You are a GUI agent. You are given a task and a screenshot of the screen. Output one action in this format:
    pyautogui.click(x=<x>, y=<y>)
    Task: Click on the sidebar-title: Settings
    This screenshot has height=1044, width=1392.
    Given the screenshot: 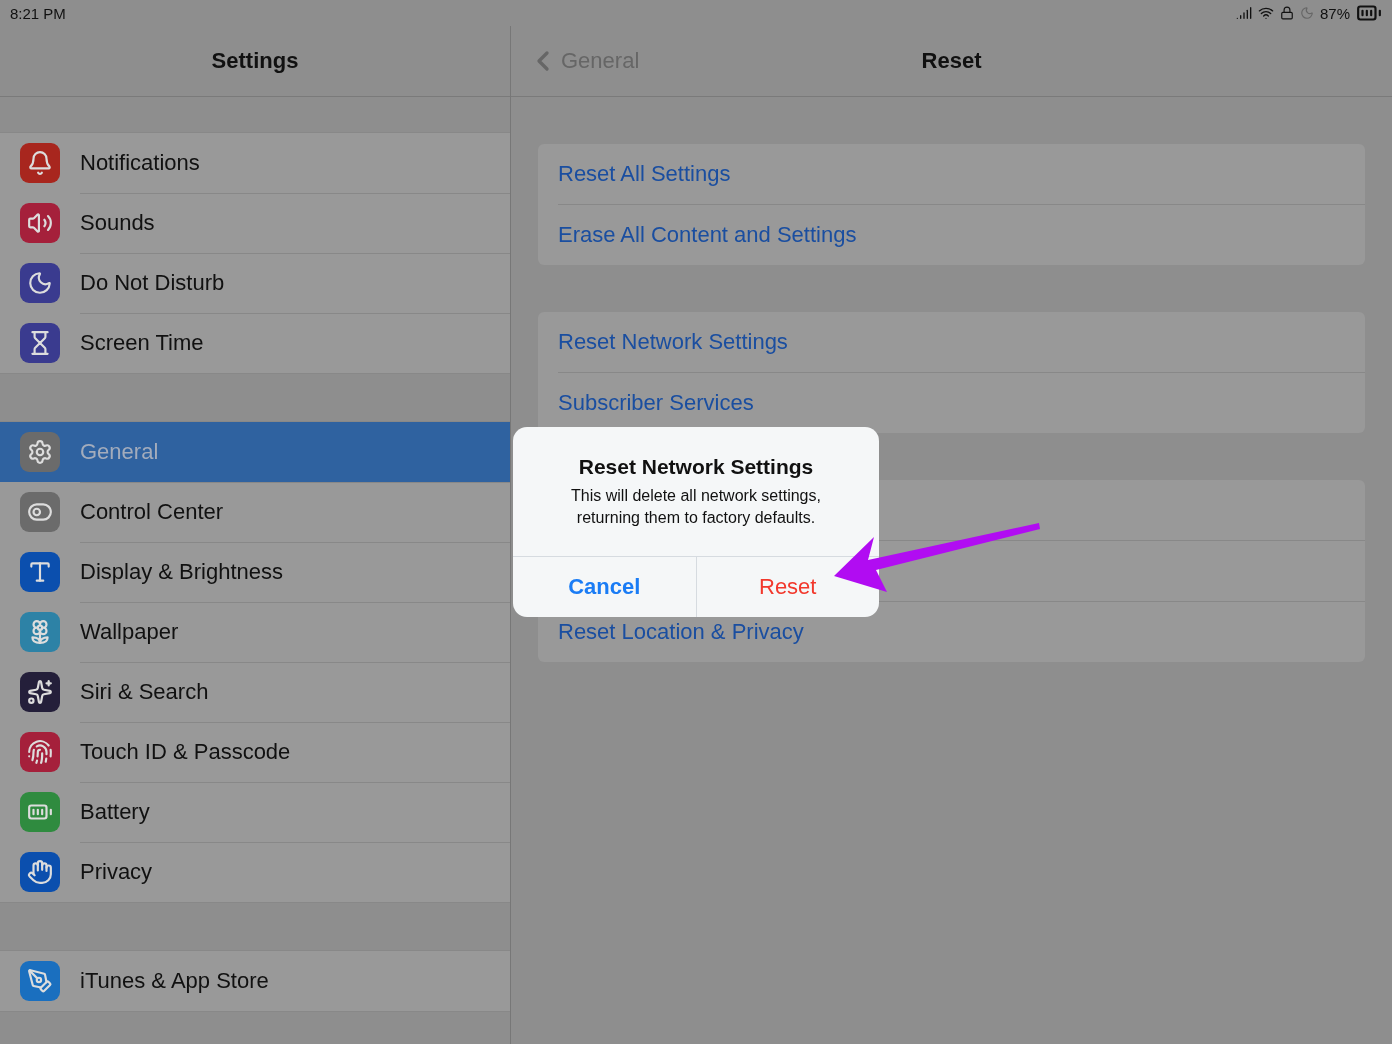 What is the action you would take?
    pyautogui.click(x=255, y=61)
    